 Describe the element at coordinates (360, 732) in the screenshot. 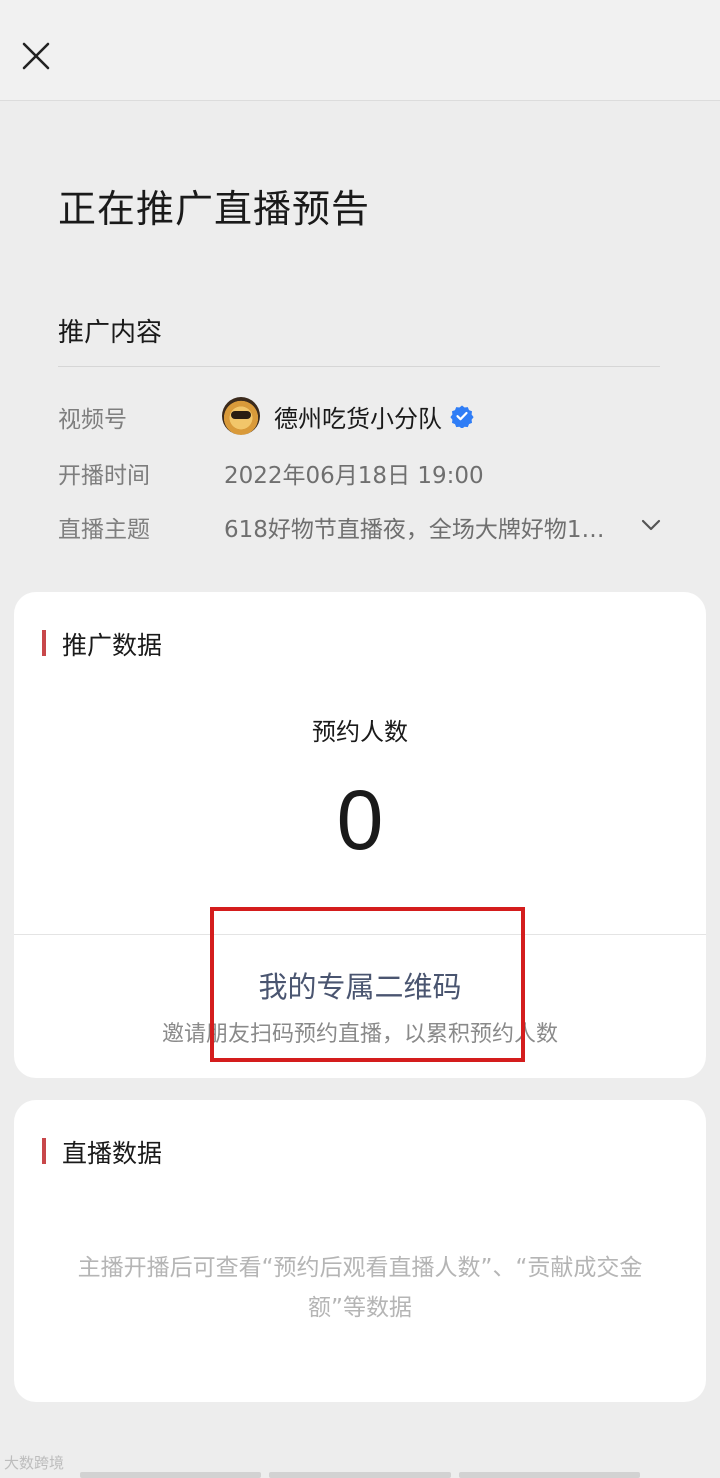

I see `reservation-count-label: 预约人数` at that location.